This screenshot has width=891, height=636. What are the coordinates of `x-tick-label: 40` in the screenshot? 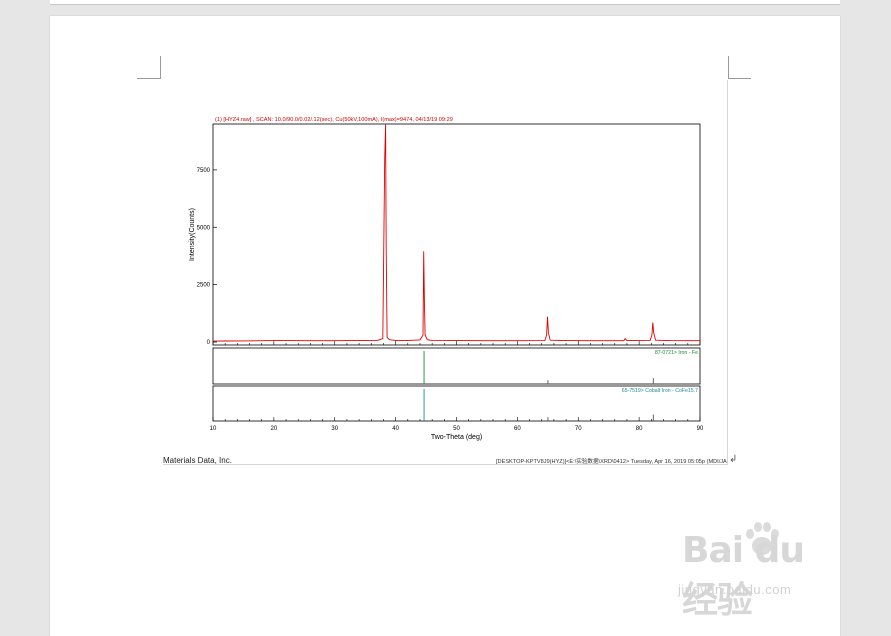 It's located at (395, 429).